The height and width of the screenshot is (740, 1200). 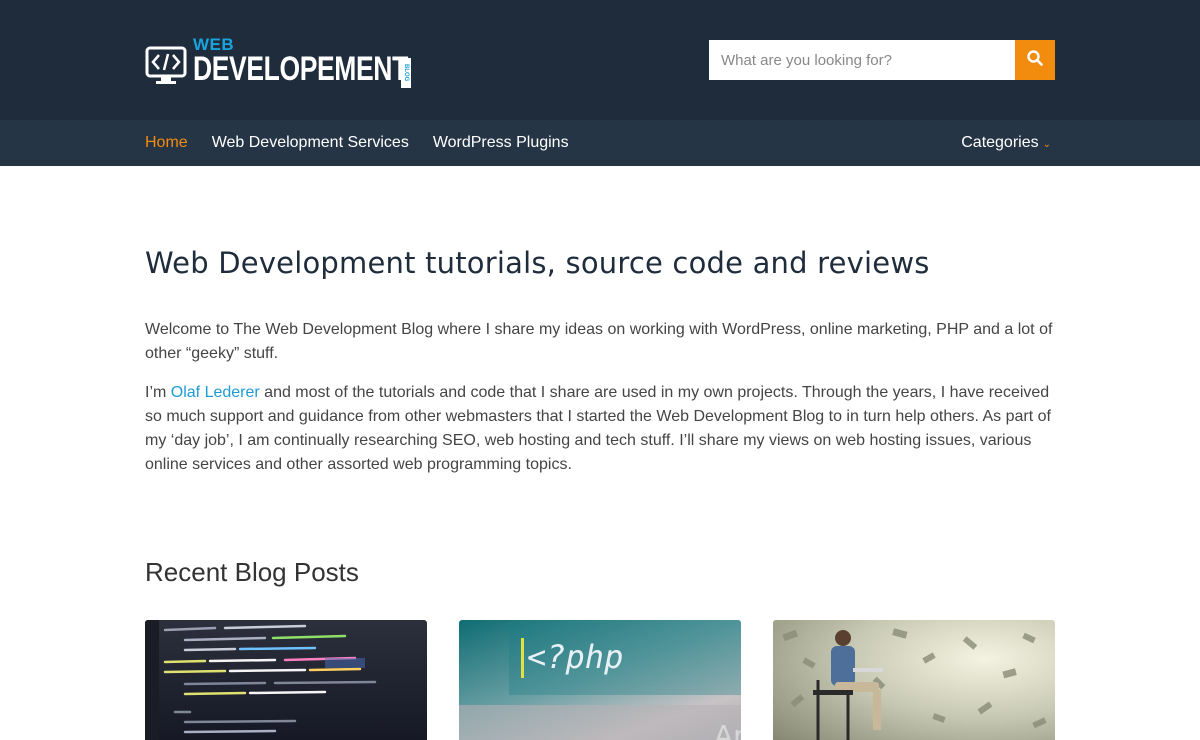 I want to click on logo-developement-text: DEVELOPEMENT, so click(x=300, y=69).